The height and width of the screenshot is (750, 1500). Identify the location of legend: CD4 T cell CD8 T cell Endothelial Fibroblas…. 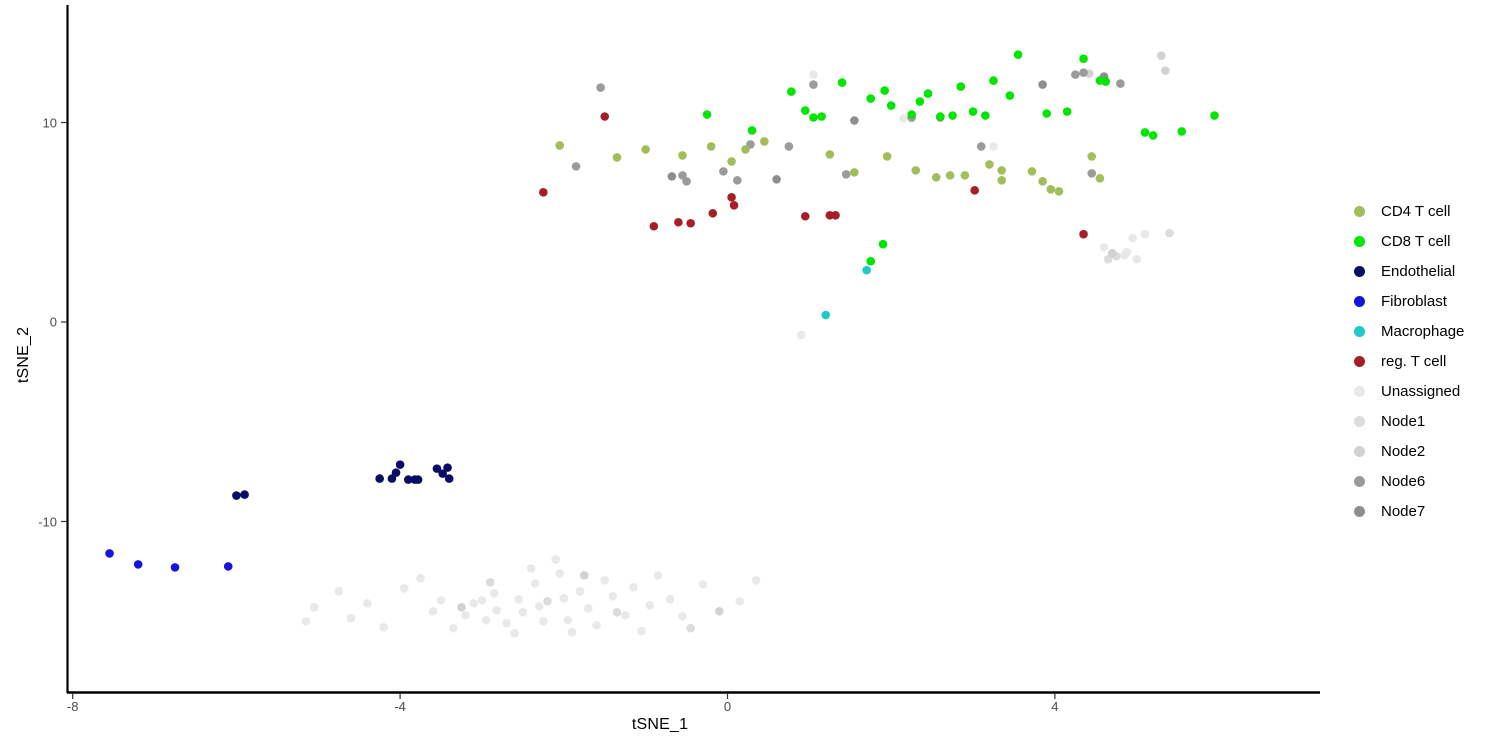
(1423, 361).